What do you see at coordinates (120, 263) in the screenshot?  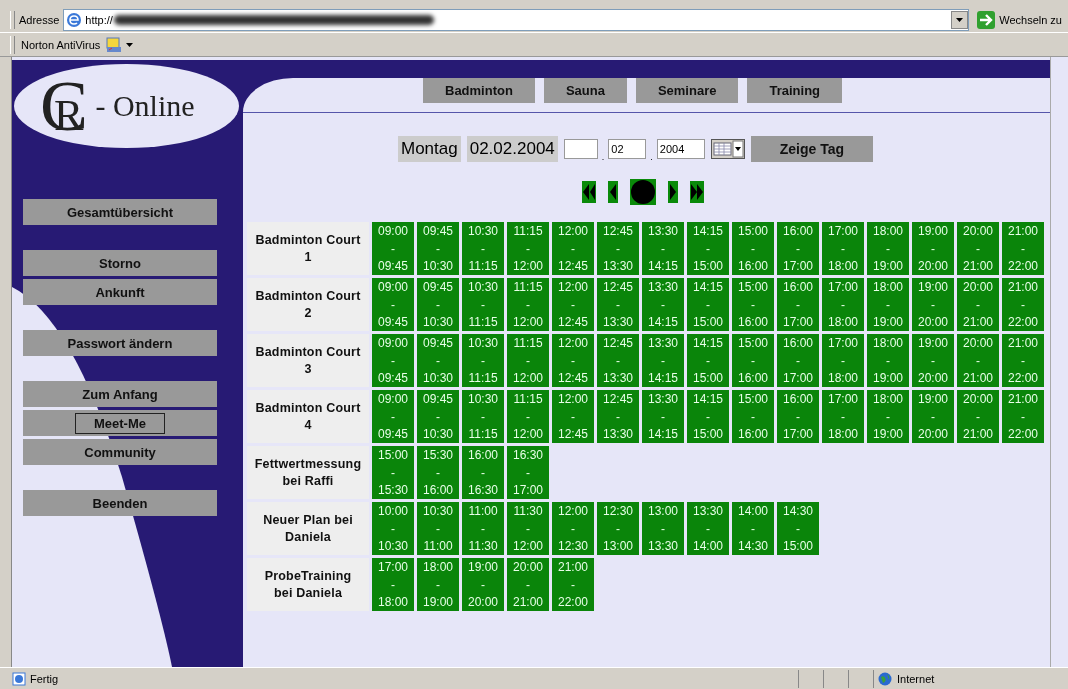 I see `sidebar-button: Storno` at bounding box center [120, 263].